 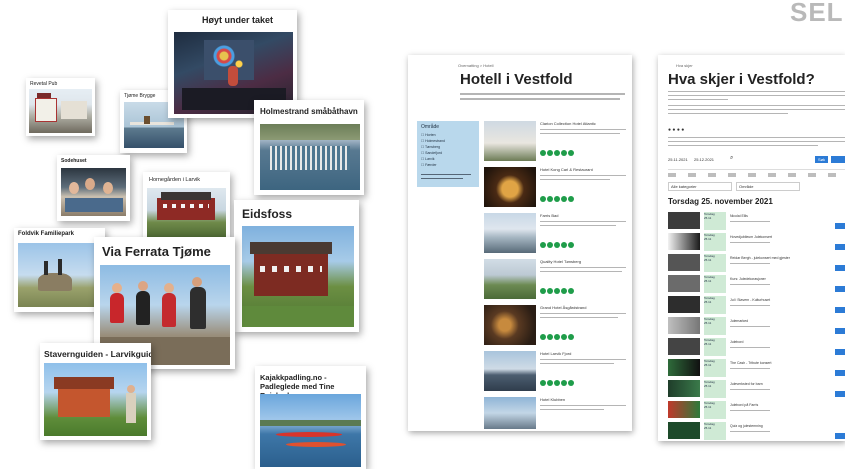 What do you see at coordinates (756, 284) in the screenshot?
I see `event-item: Torsdag 25.11 Kurs: Juledekorasjoner` at bounding box center [756, 284].